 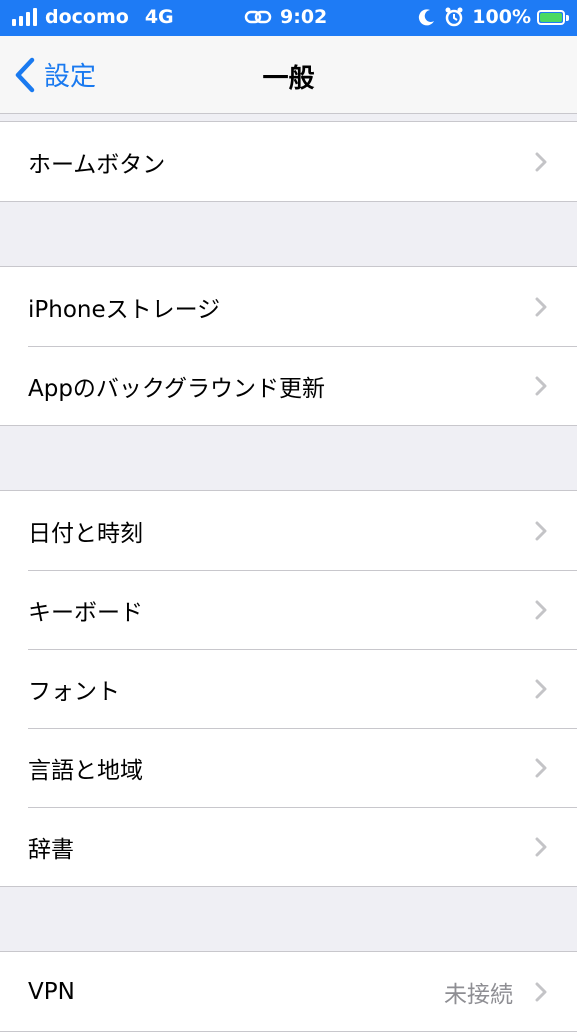 What do you see at coordinates (288, 767) in the screenshot?
I see `row-language-region: 言語と地域` at bounding box center [288, 767].